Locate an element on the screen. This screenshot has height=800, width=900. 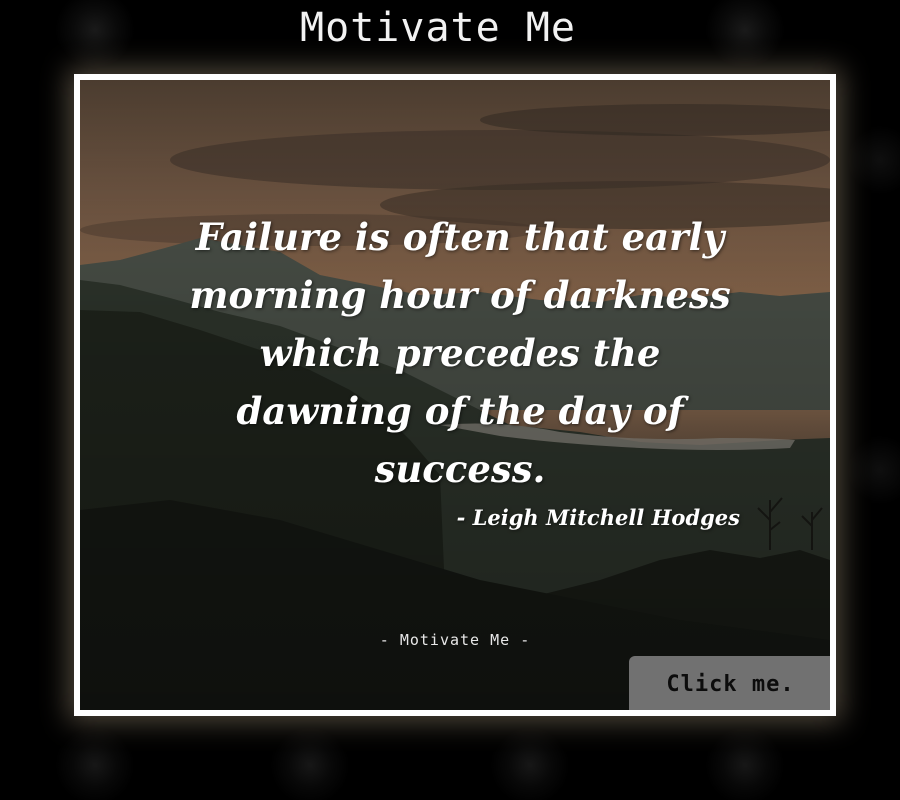
click-me-button: Click me. is located at coordinates (729, 683).